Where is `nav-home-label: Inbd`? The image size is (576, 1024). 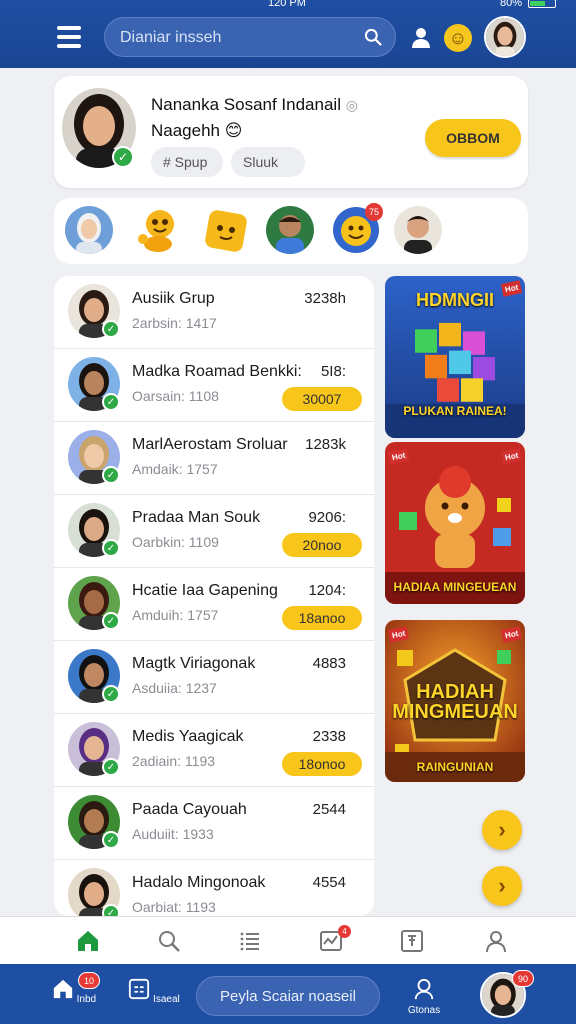 nav-home-label: Inbd is located at coordinates (86, 999).